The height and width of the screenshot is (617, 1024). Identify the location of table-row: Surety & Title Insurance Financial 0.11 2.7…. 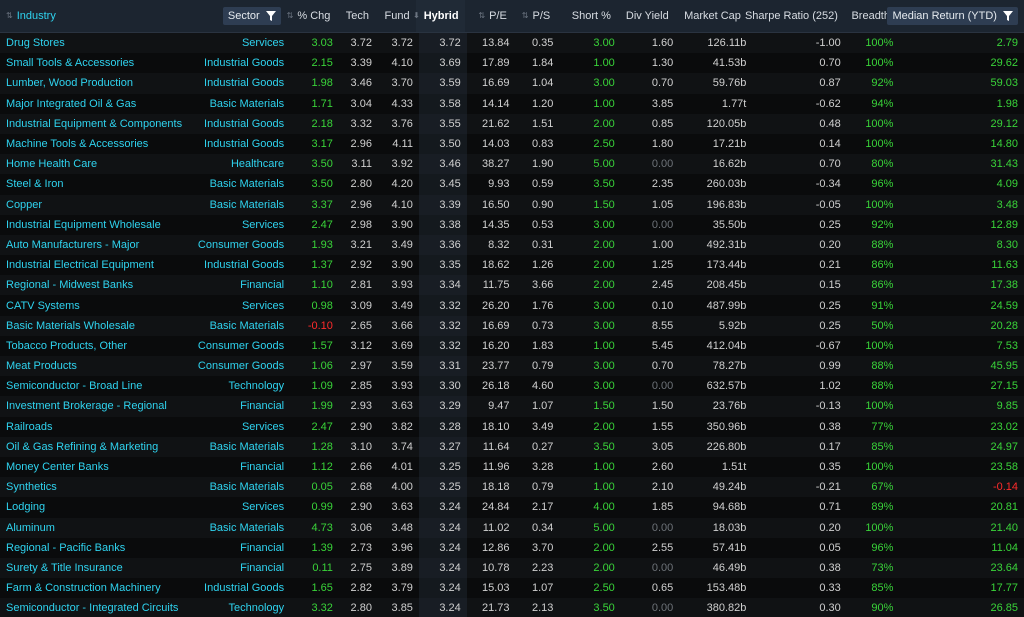
(512, 568).